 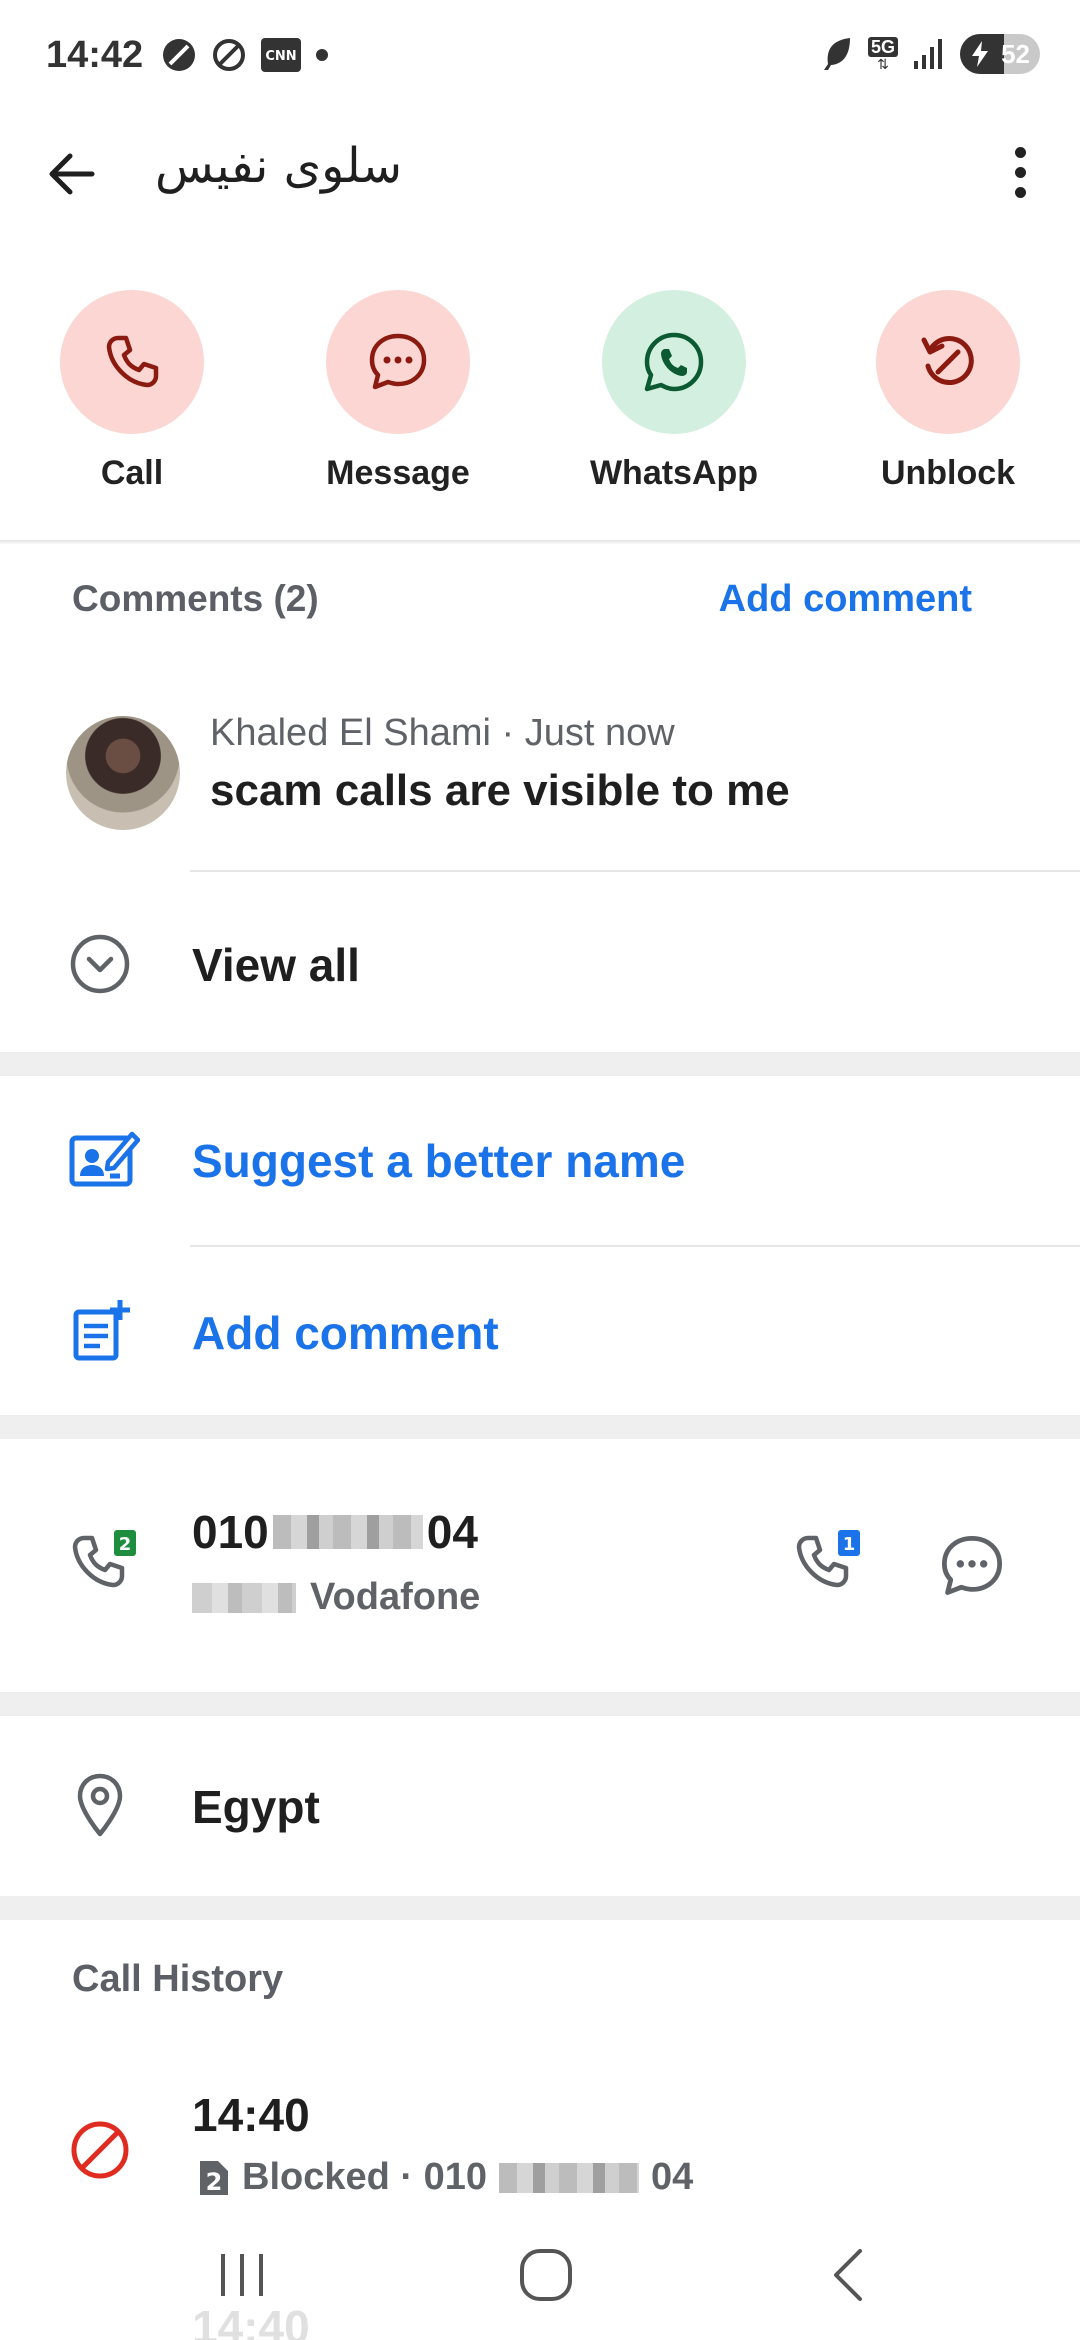 What do you see at coordinates (540, 55) in the screenshot?
I see `status-bar: 14:42 CNN 5G ⇅ 52` at bounding box center [540, 55].